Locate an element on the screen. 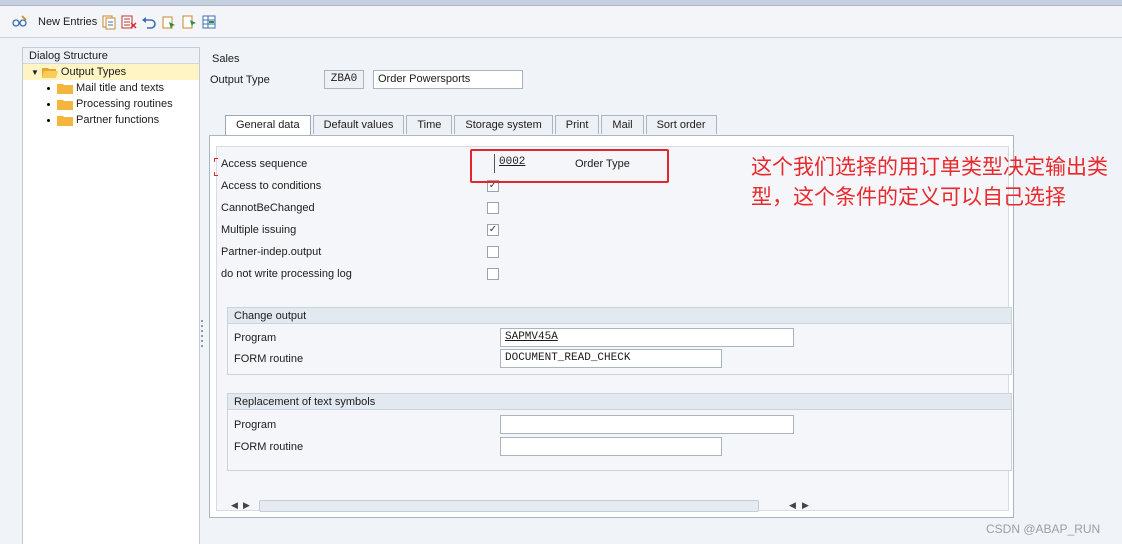 The image size is (1122, 544). replacement-form-label: FORM routine is located at coordinates (269, 447).